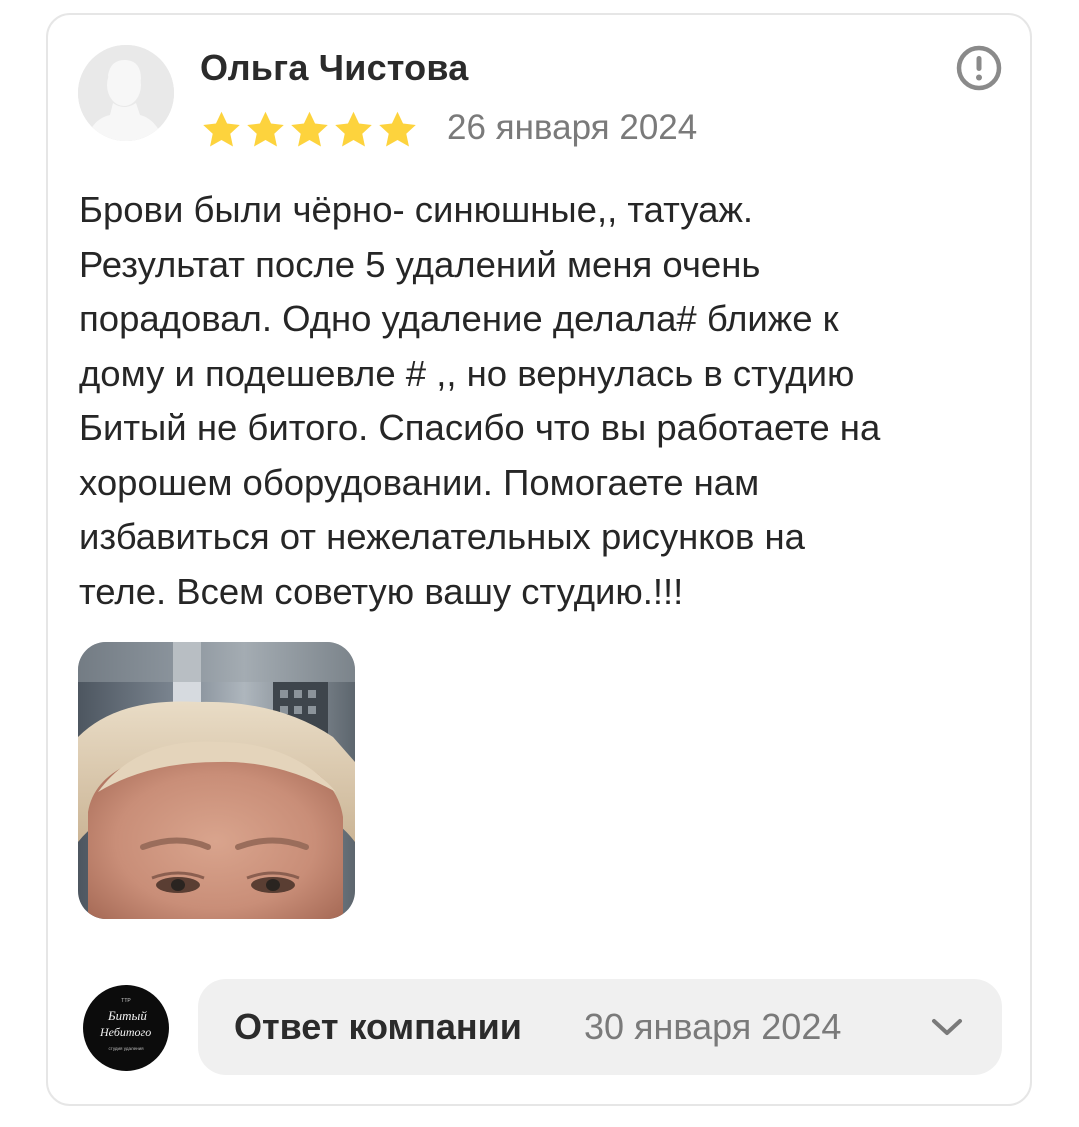 This screenshot has height=1127, width=1079. I want to click on exclamation-circle-icon, so click(979, 68).